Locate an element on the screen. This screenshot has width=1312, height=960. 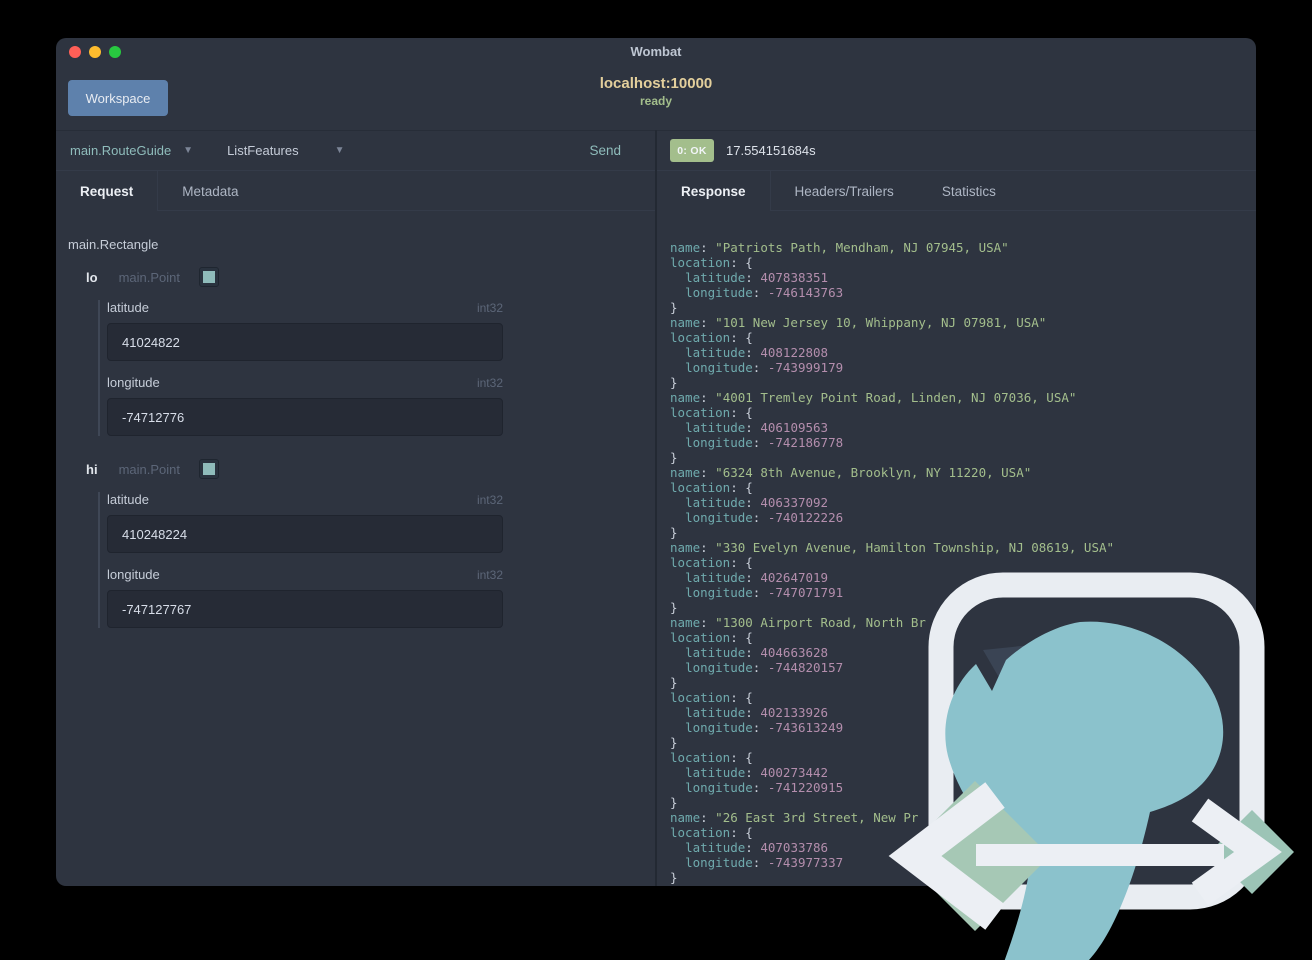
request-toolbar: main.RouteGuide ▼ ListFeatures ▼ Send is located at coordinates (355, 150).